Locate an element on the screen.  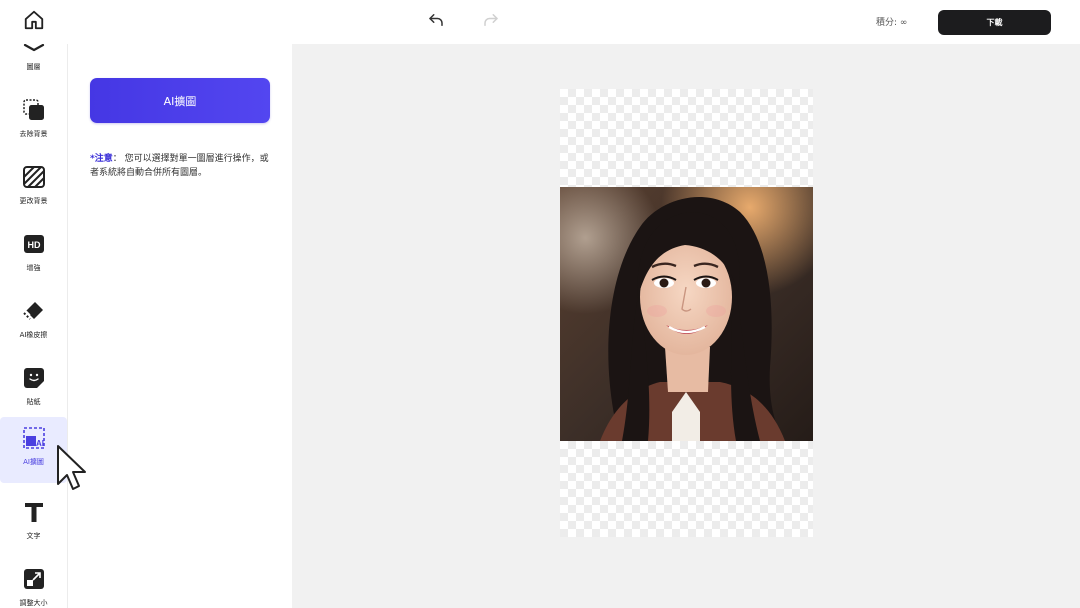
tool-layers: 圖層 is located at coordinates (33, 66).